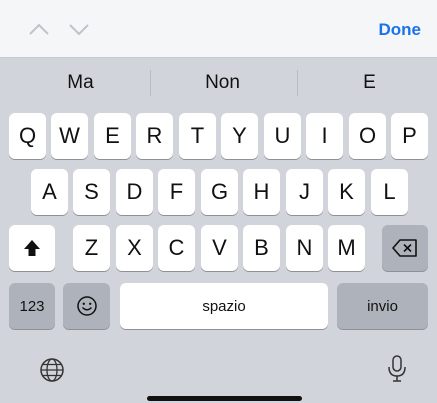 This screenshot has height=403, width=437. What do you see at coordinates (261, 248) in the screenshot?
I see `key-b: B` at bounding box center [261, 248].